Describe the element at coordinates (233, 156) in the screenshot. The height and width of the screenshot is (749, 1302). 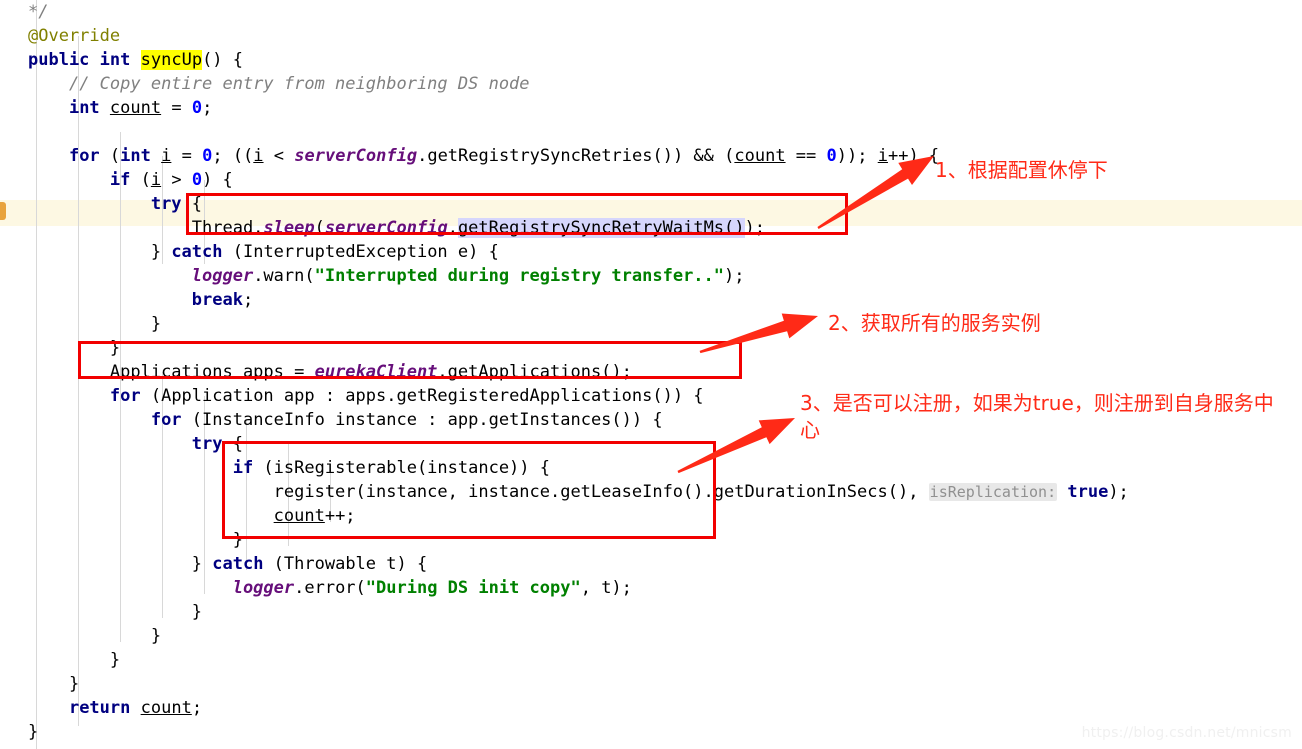
I see `code-token-plain: ; ((` at that location.